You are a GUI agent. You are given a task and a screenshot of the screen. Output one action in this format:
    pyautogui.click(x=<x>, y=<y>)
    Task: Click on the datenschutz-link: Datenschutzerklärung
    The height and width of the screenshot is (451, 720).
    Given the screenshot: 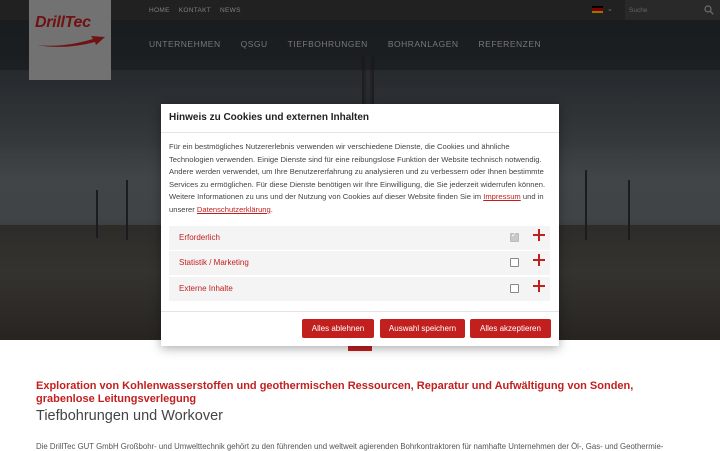 What is the action you would take?
    pyautogui.click(x=234, y=209)
    